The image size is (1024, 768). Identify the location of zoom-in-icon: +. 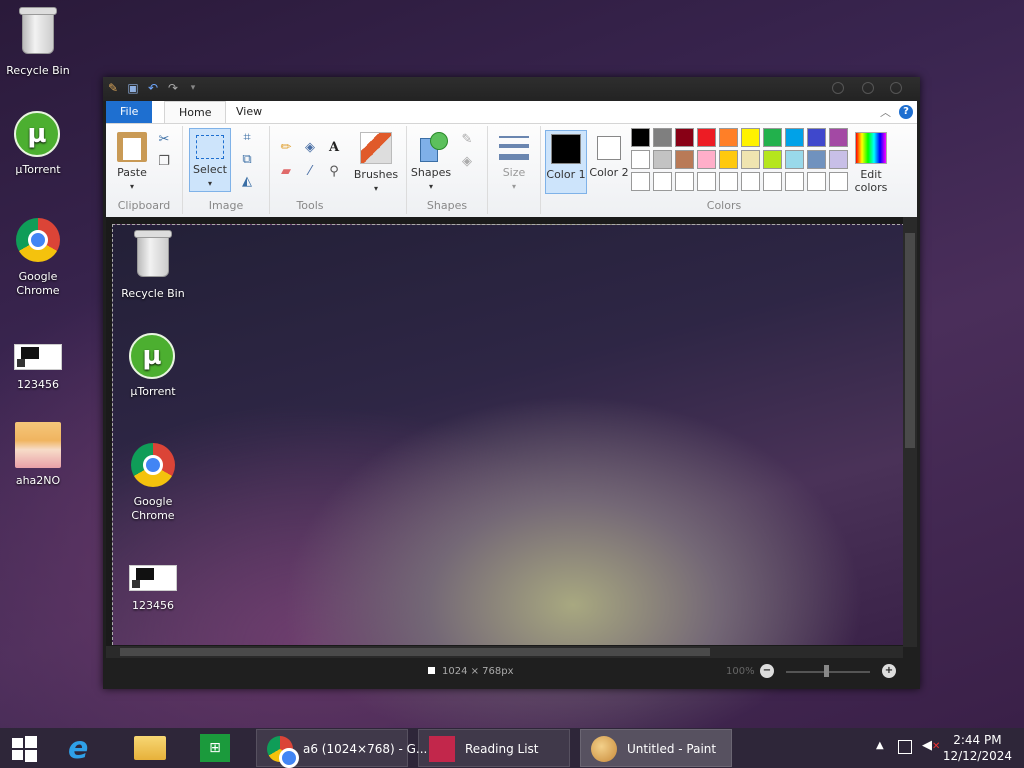
(889, 671).